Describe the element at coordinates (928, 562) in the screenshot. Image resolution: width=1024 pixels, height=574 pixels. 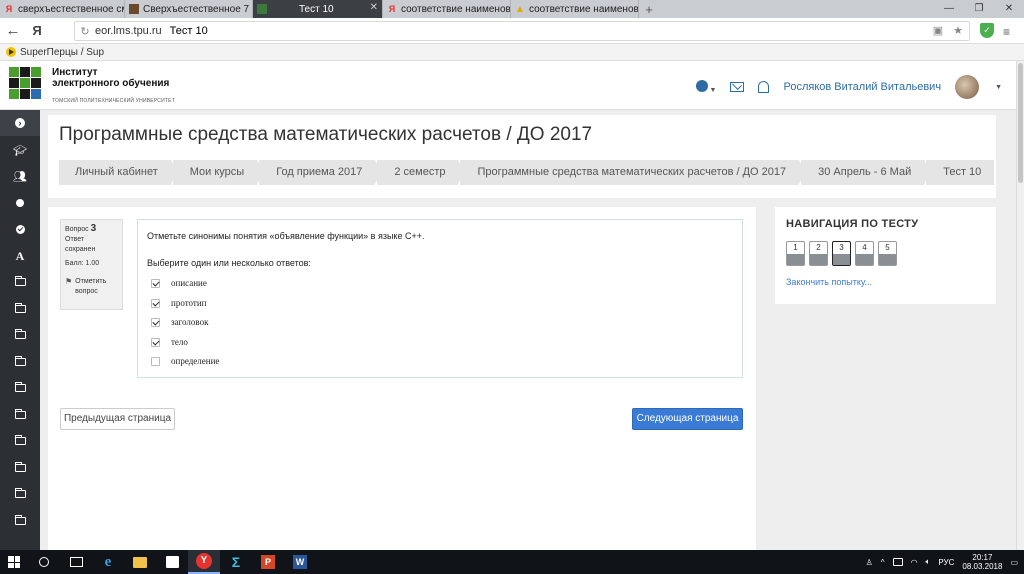
I see `volume-icon: 🔈︎` at that location.